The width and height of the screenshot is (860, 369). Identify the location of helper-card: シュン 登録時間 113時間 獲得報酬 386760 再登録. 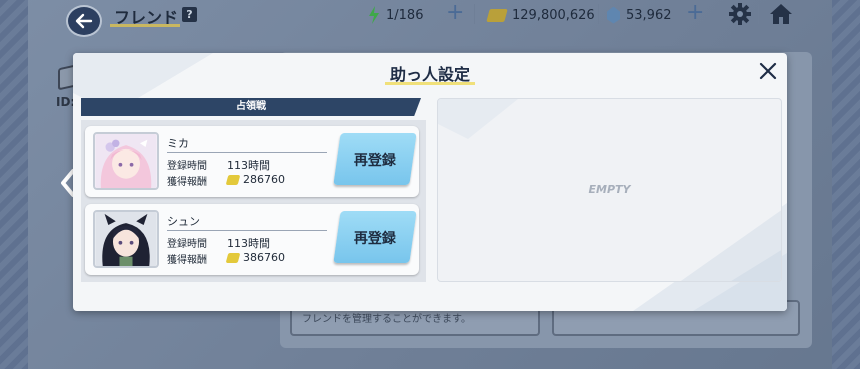
(252, 239).